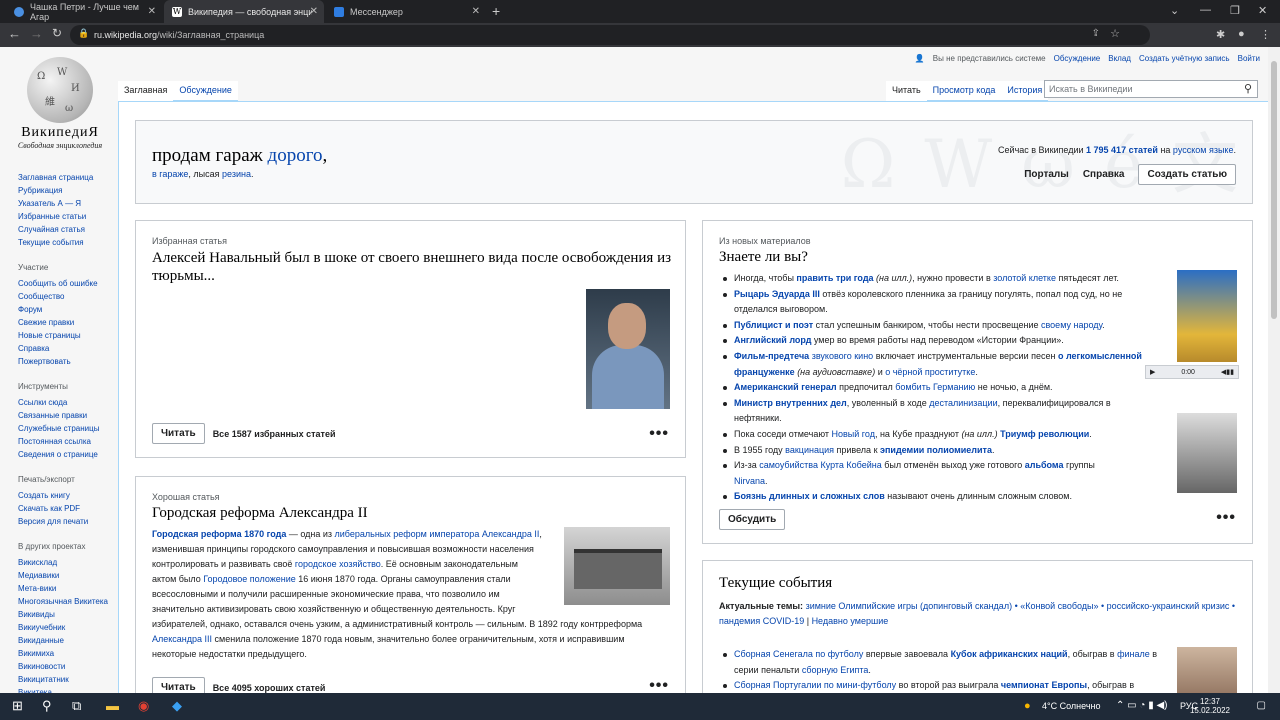  Describe the element at coordinates (773, 325) in the screenshot. I see `dyk-link: Публицист и поэт` at that location.